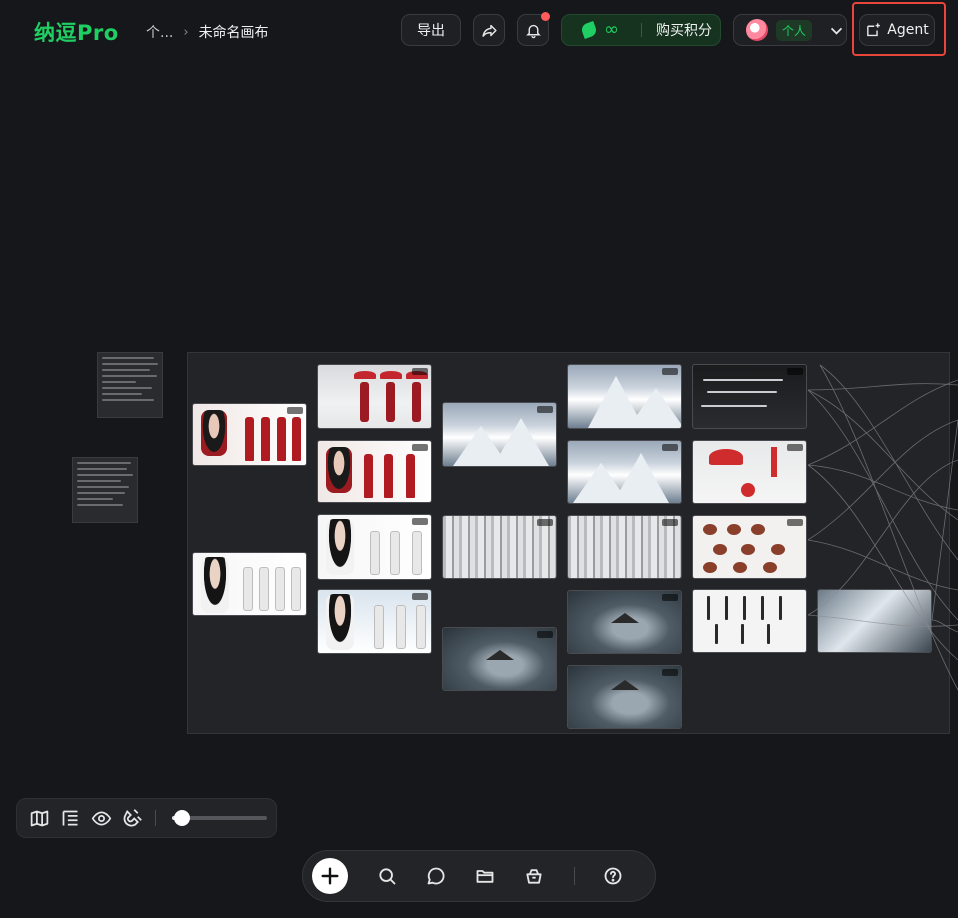  Describe the element at coordinates (589, 30) in the screenshot. I see `leaf-icon` at that location.